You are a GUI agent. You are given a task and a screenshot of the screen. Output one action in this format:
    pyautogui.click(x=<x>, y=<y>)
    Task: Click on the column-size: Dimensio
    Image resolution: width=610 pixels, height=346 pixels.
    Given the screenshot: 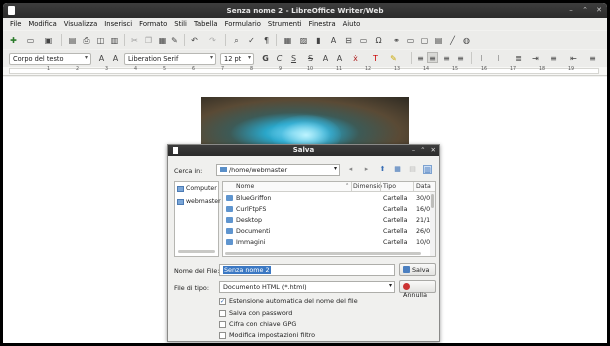 What is the action you would take?
    pyautogui.click(x=367, y=186)
    